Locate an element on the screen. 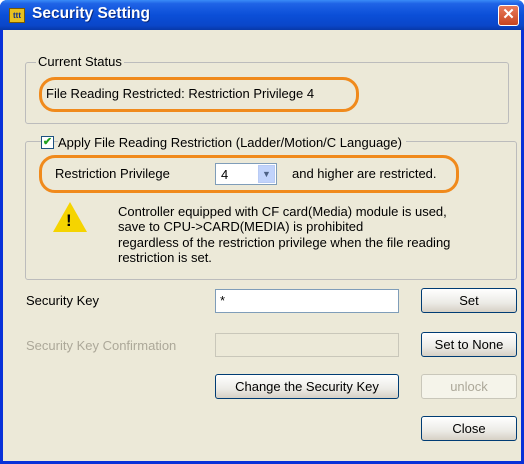 This screenshot has width=524, height=464. chevron-down-icon: ▼ is located at coordinates (266, 174).